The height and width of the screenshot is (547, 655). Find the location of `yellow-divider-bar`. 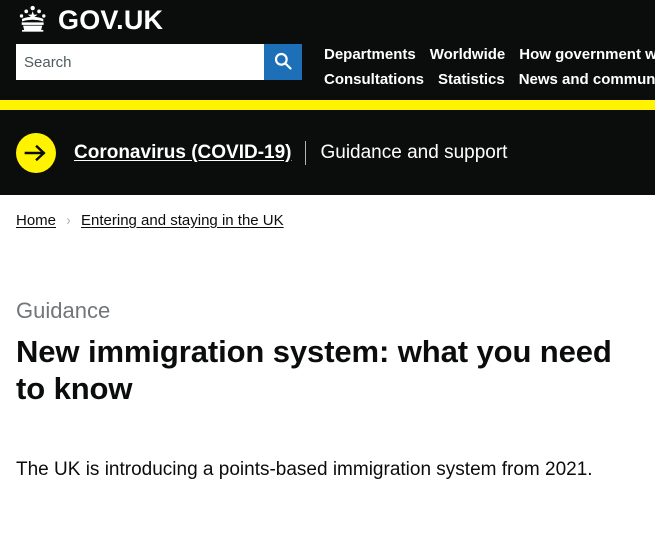

yellow-divider-bar is located at coordinates (327, 105).